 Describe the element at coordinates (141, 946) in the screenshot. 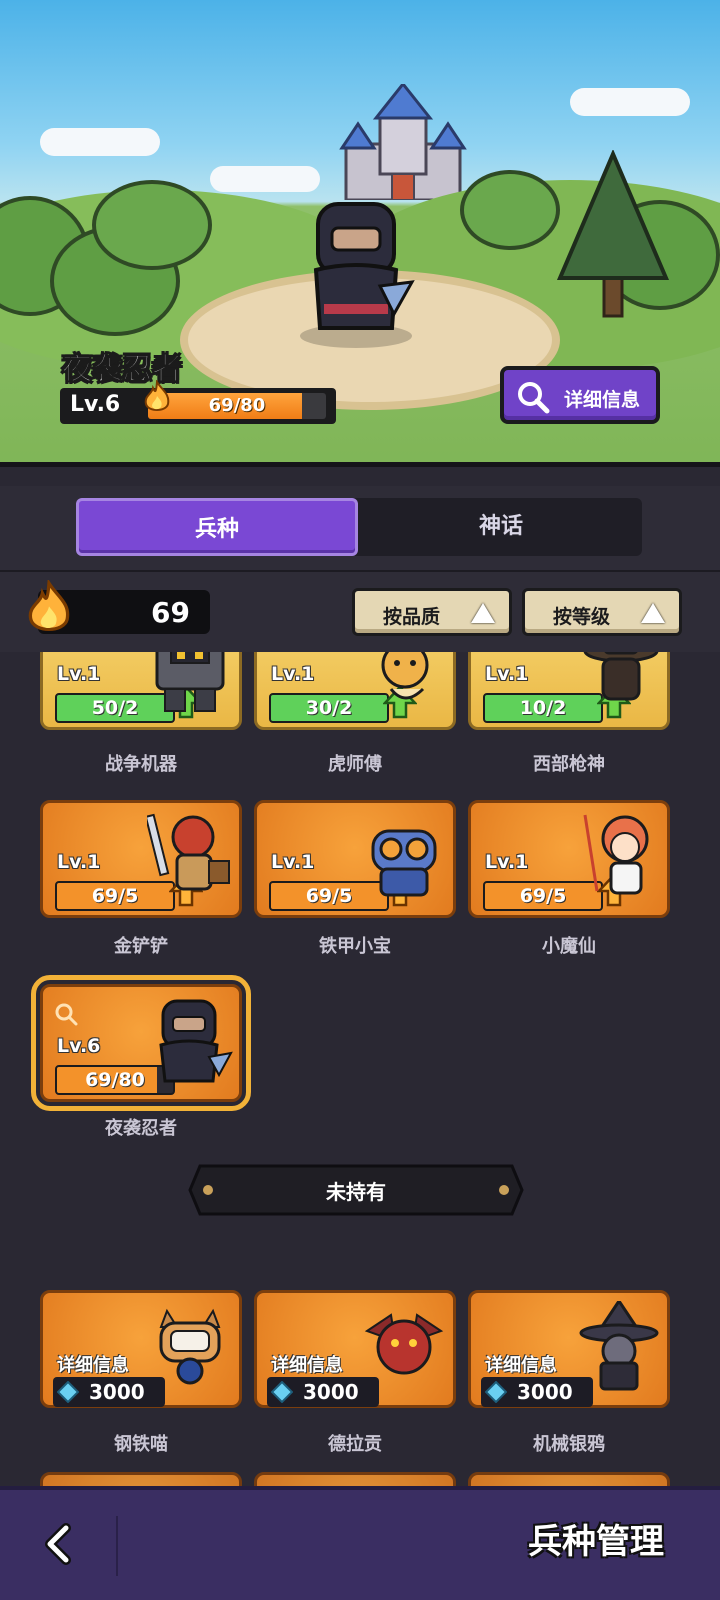

I see `unit-name: 金铲铲` at that location.